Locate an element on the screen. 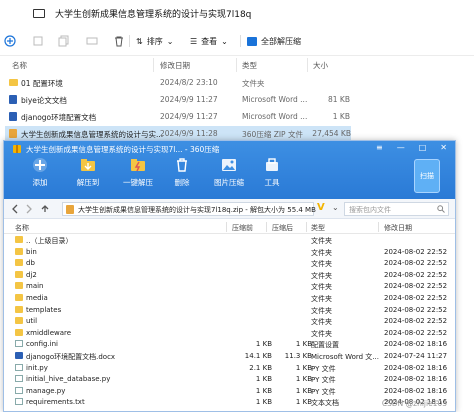 Image resolution: width=474 pixels, height=412 pixels. one-click-extract-icon is located at coordinates (138, 165).